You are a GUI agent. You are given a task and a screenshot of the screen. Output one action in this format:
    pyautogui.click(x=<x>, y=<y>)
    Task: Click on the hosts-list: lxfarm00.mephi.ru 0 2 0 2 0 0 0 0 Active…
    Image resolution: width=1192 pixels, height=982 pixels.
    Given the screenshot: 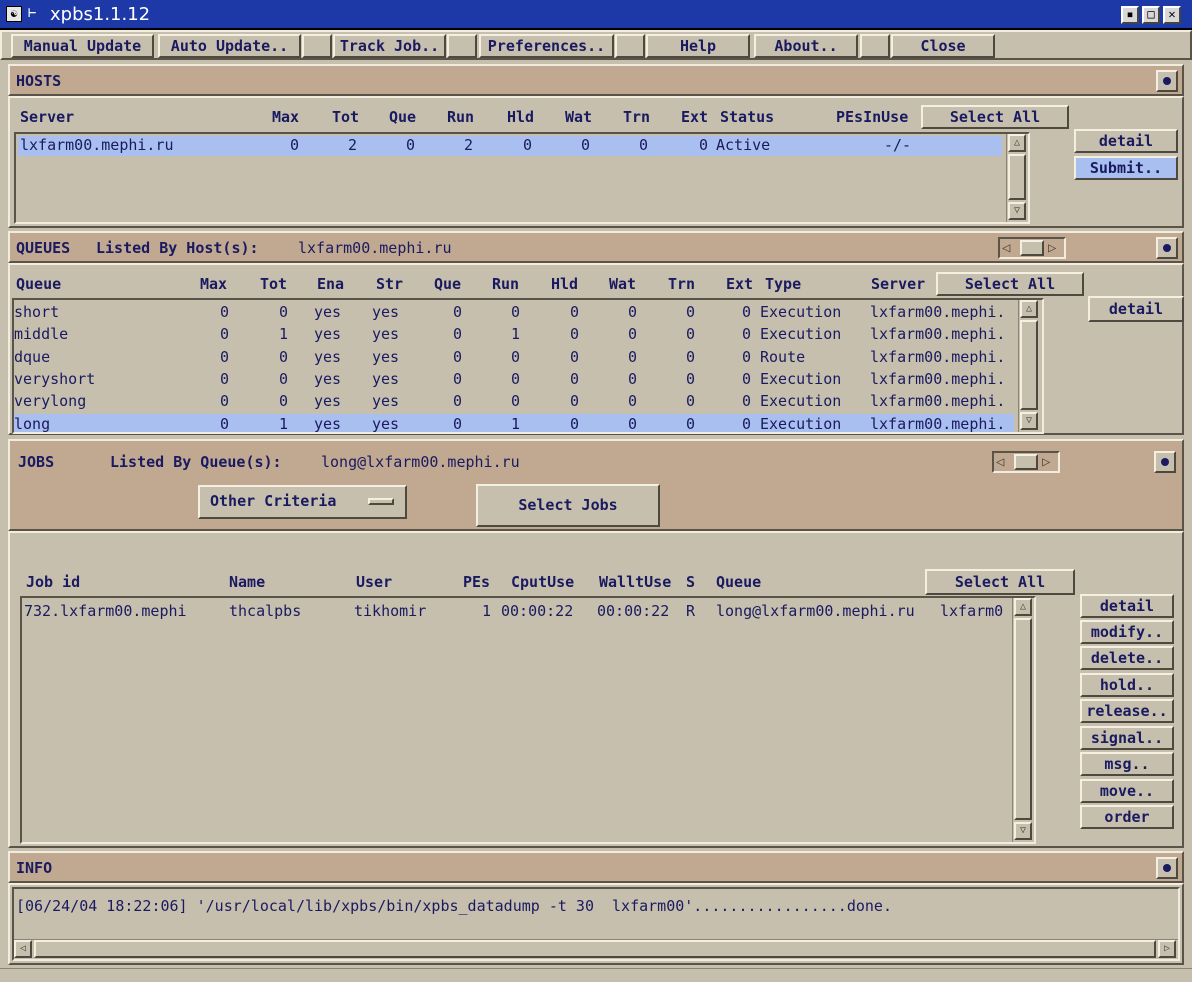 What is the action you would take?
    pyautogui.click(x=522, y=178)
    